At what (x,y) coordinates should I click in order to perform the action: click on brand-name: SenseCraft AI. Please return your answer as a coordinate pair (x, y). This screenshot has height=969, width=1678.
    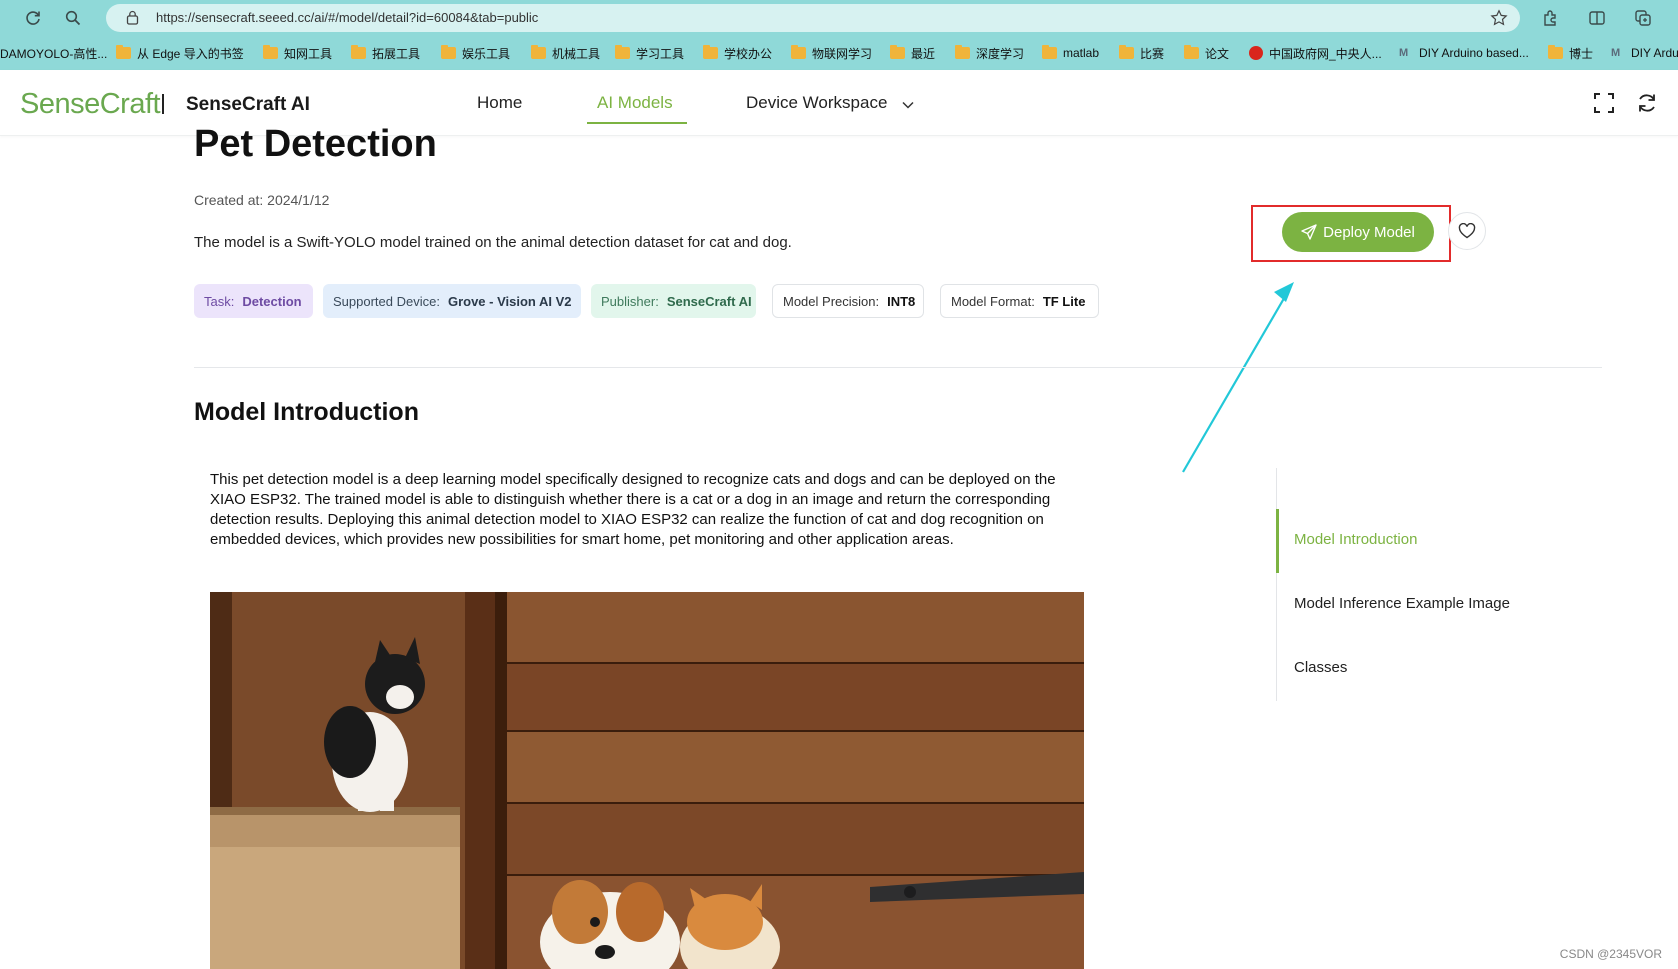
    Looking at the image, I should click on (248, 104).